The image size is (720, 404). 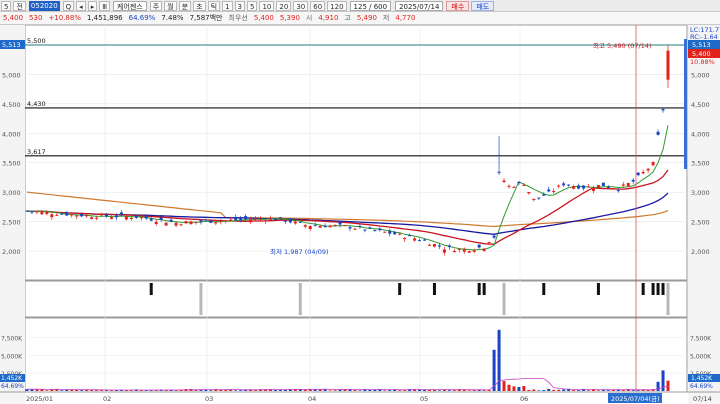 What do you see at coordinates (356, 299) in the screenshot?
I see `signal-panel` at bounding box center [356, 299].